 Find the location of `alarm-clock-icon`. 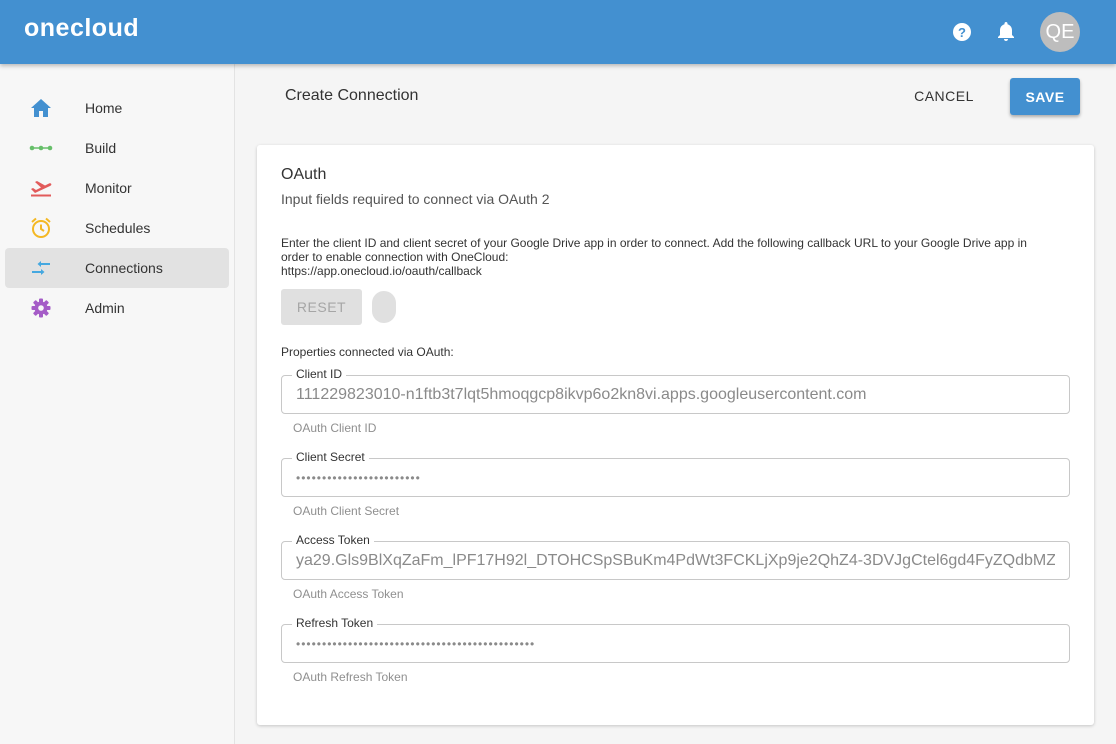

alarm-clock-icon is located at coordinates (41, 228).